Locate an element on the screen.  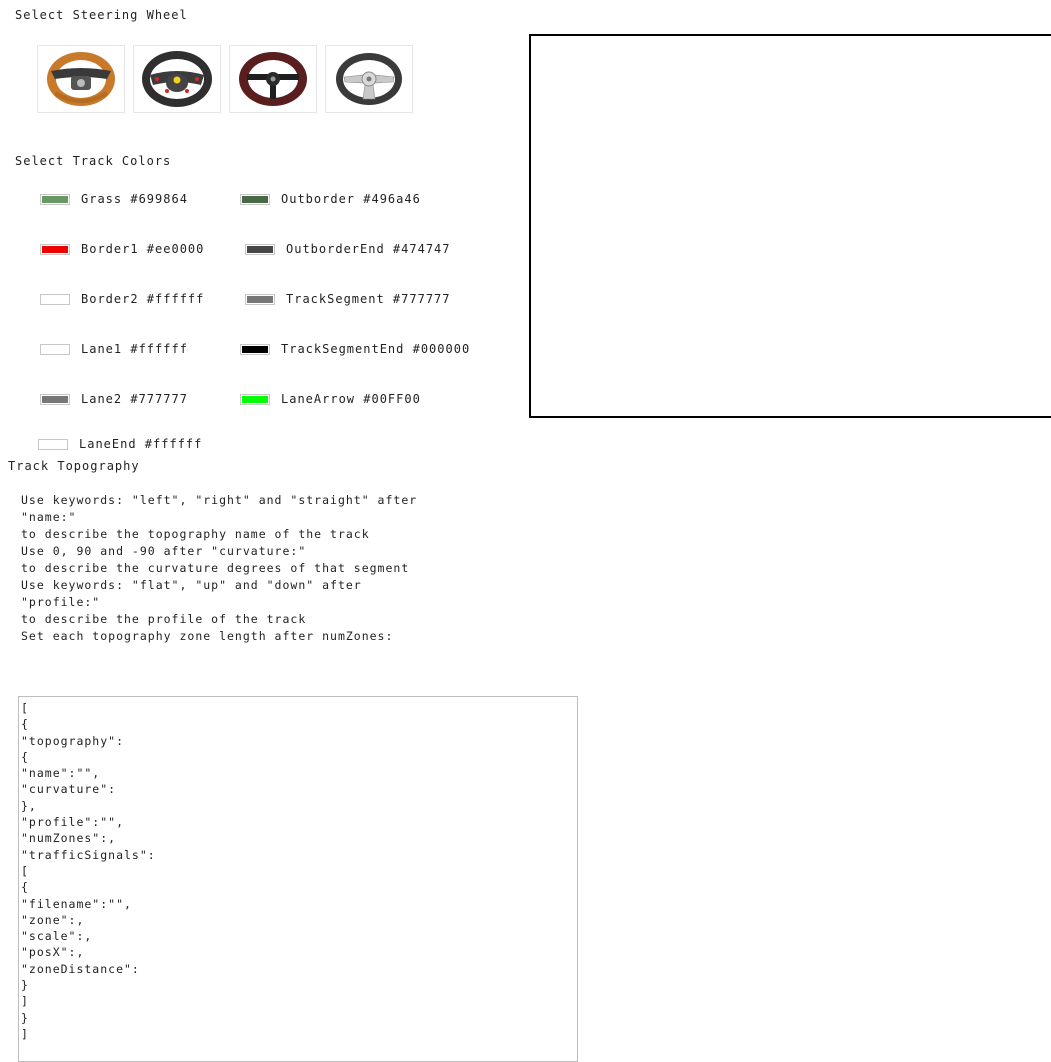
steering-wheel-options is located at coordinates (225, 79).